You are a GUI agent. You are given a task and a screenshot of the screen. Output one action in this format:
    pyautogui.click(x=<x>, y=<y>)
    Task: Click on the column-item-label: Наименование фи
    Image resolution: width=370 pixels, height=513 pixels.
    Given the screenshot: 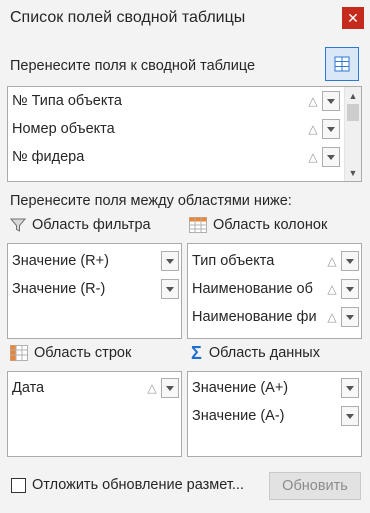 What is the action you would take?
    pyautogui.click(x=254, y=317)
    